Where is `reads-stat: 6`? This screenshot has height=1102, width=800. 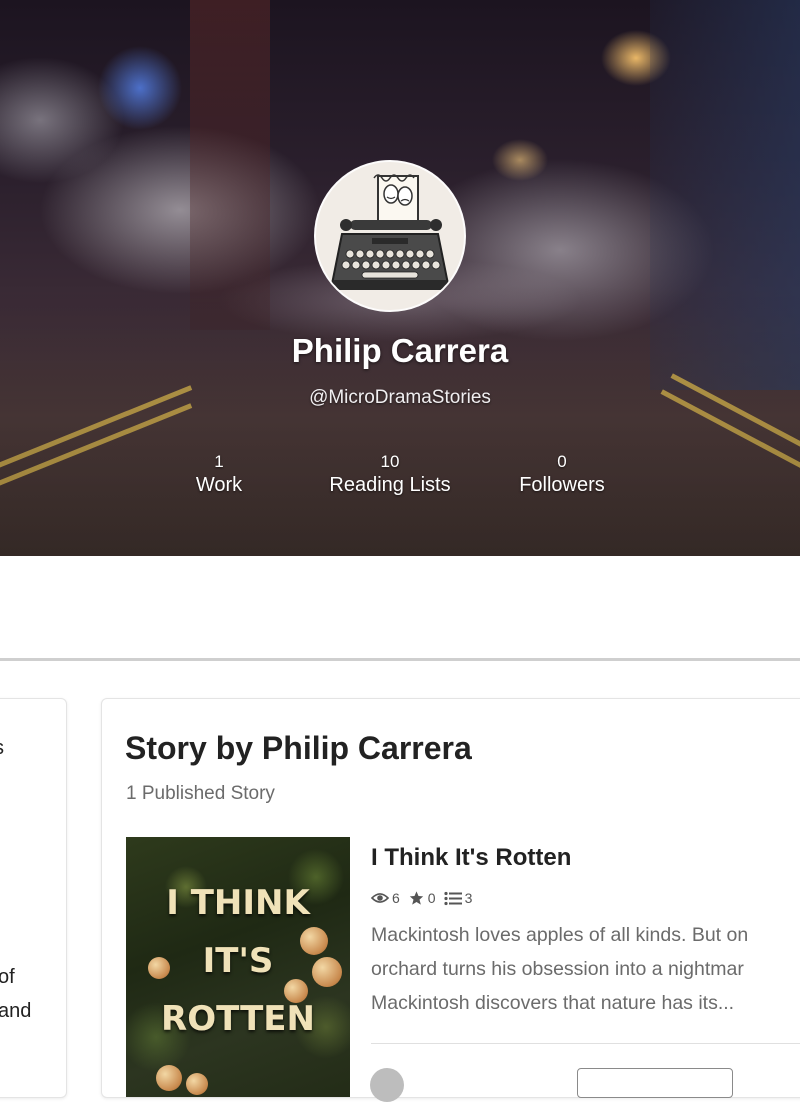
reads-stat: 6 is located at coordinates (385, 898).